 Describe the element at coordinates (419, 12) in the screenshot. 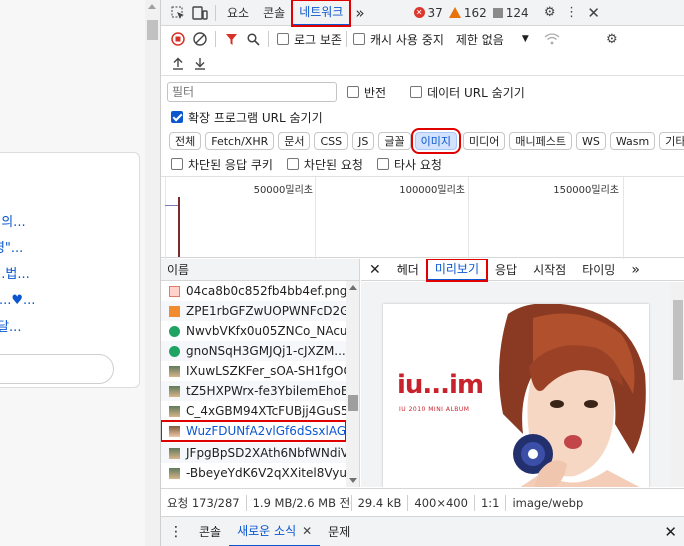

I see `error-icon: ✕` at that location.